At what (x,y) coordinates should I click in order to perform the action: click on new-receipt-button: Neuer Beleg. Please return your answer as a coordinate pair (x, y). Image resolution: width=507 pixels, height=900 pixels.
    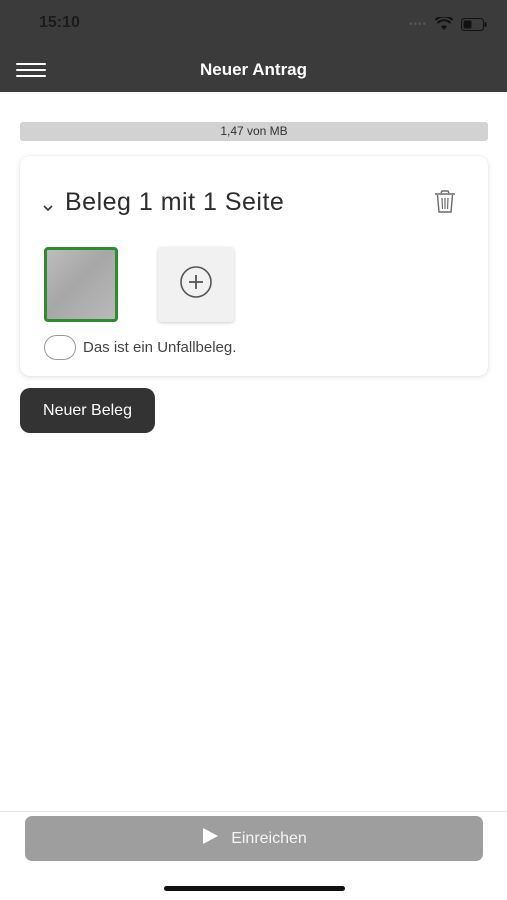
    Looking at the image, I should click on (87, 410).